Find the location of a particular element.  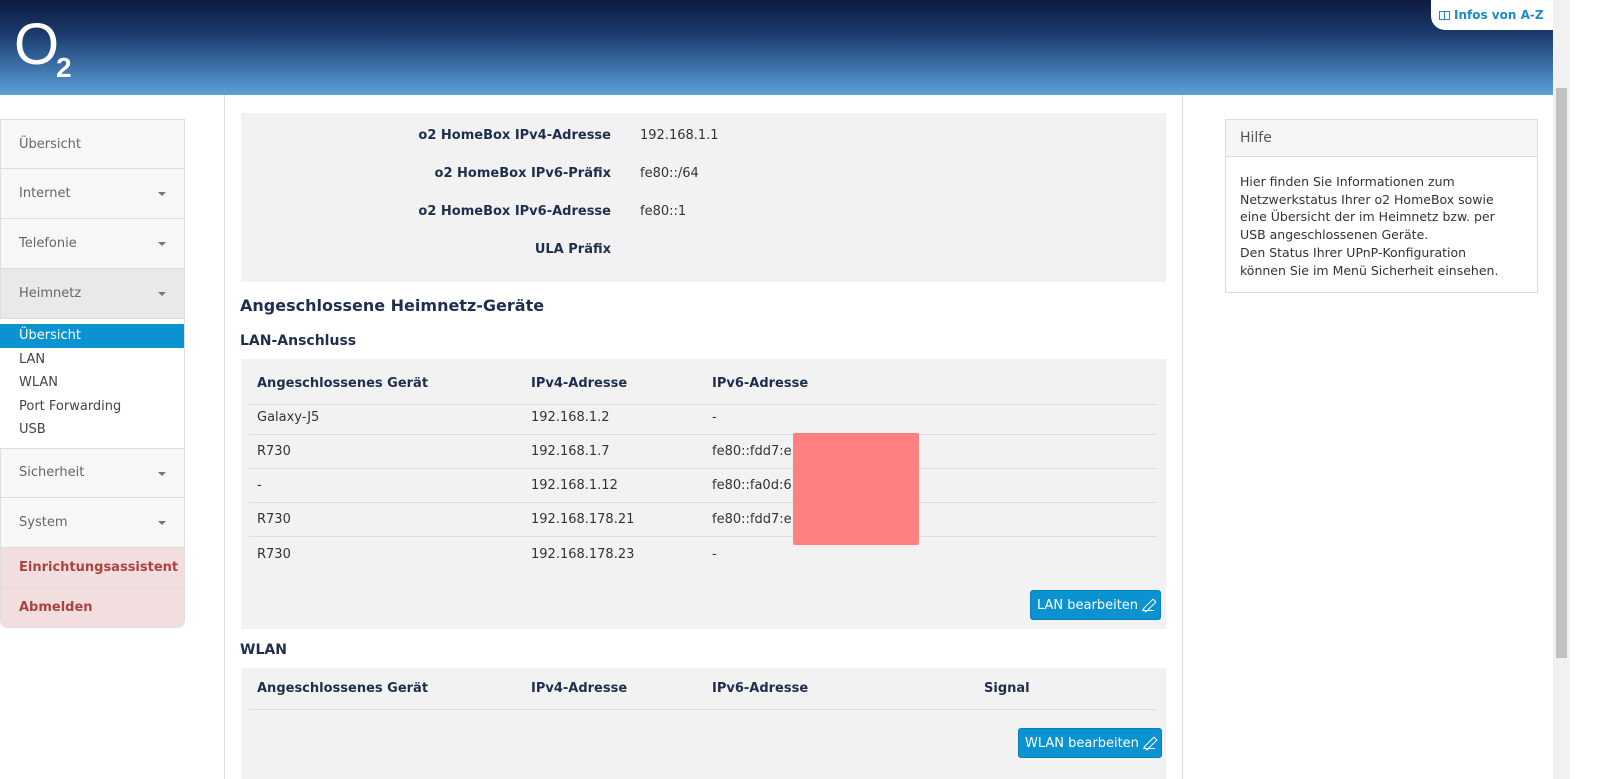

subnav-item-uebersicht: Übersicht is located at coordinates (92, 336).